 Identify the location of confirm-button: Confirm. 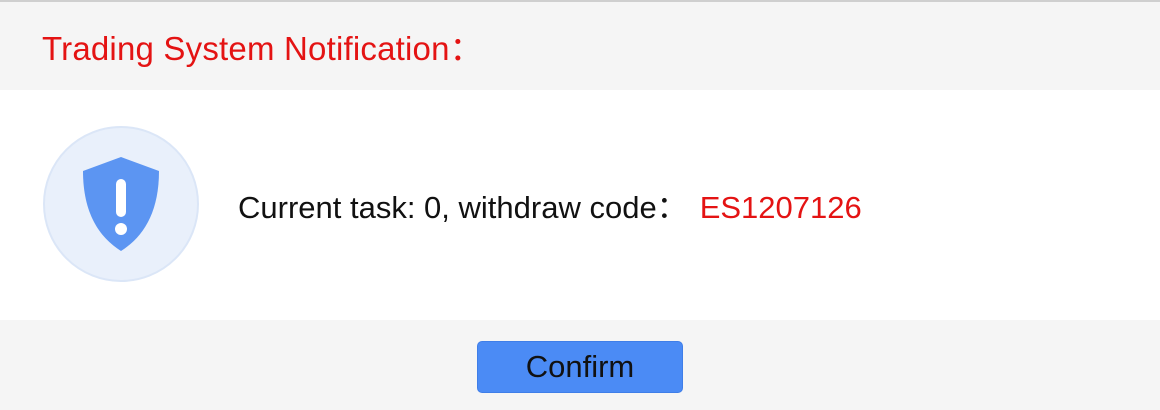
(580, 367).